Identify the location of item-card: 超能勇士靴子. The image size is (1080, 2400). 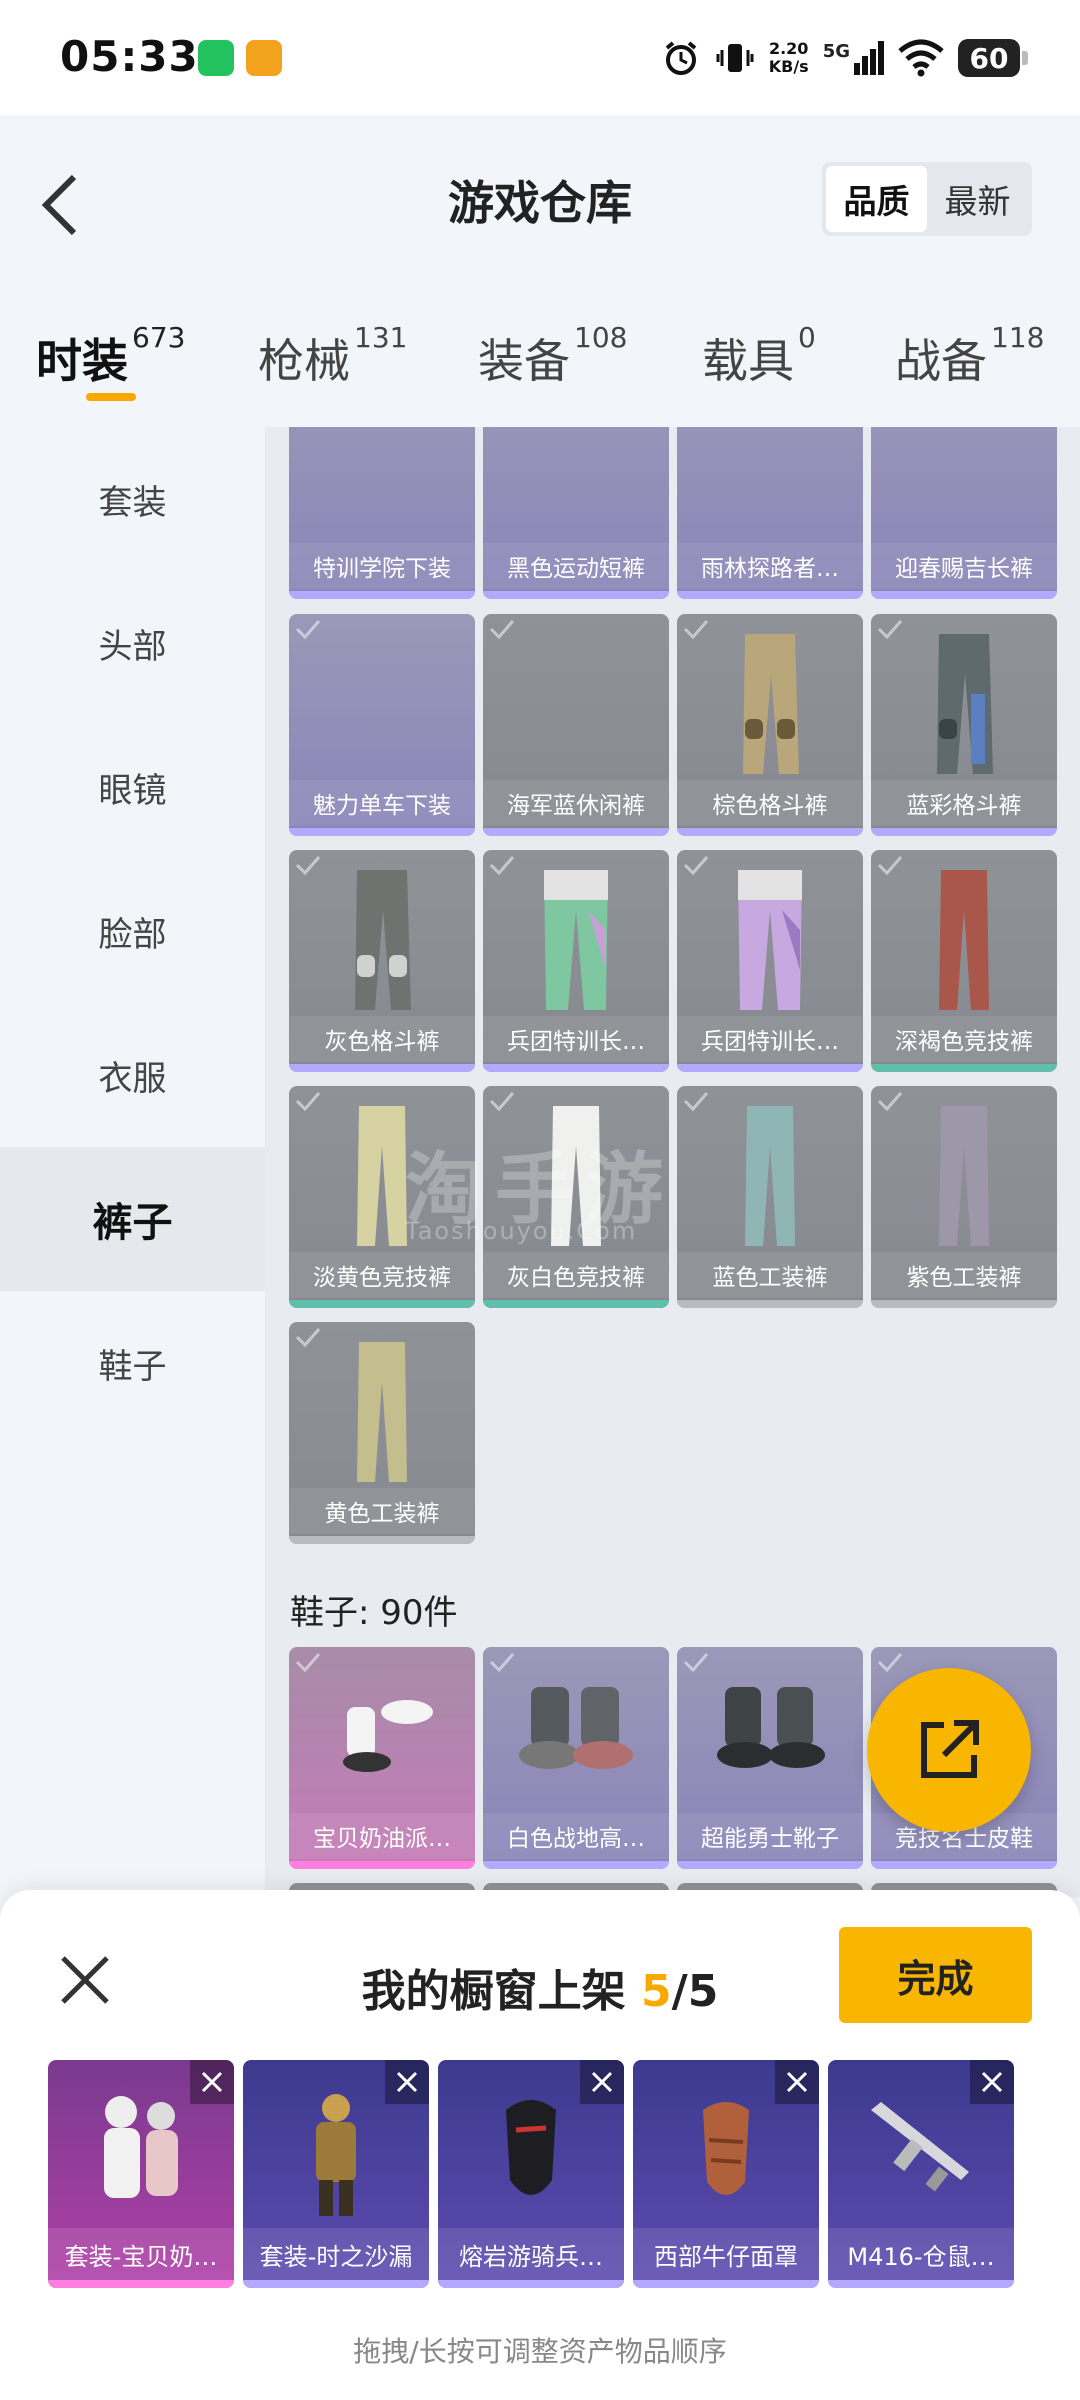
(770, 1758).